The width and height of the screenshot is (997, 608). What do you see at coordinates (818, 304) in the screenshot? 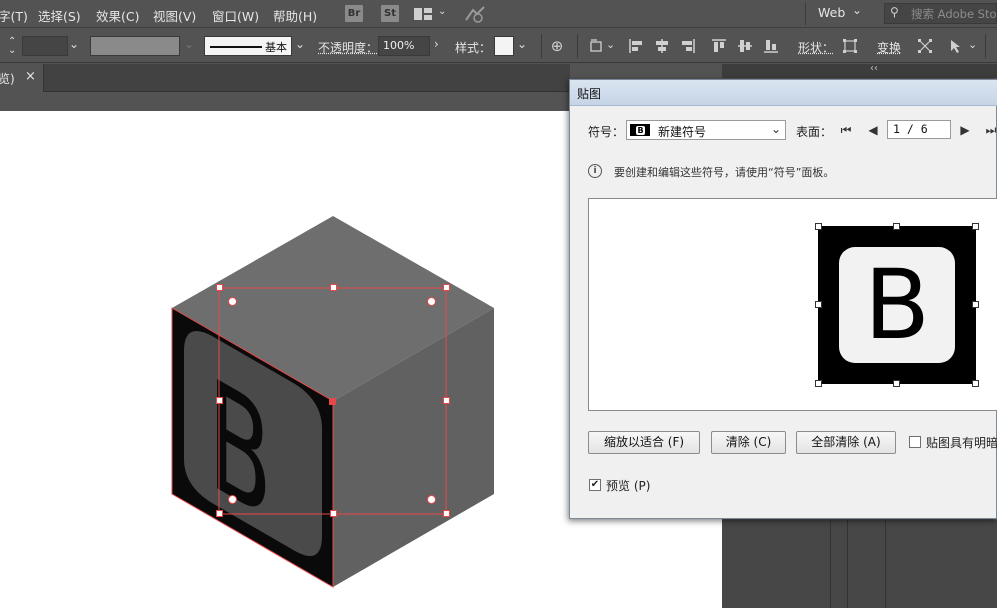
I see `preview-handle-left` at bounding box center [818, 304].